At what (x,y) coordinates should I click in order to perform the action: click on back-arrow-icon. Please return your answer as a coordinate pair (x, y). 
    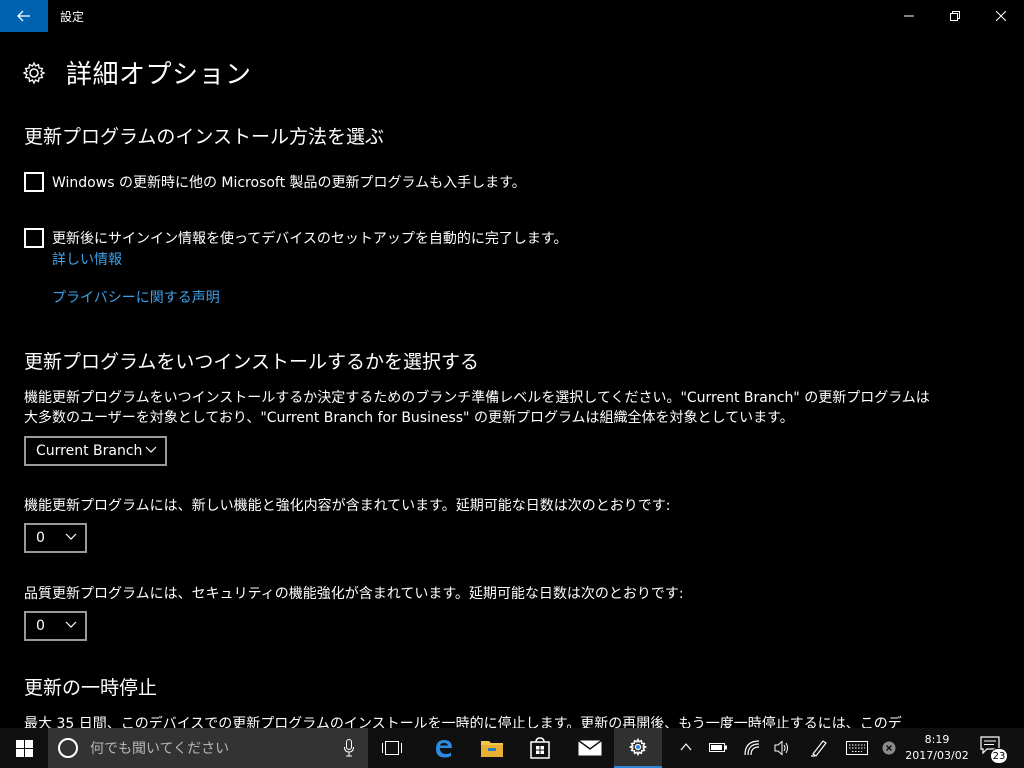
    Looking at the image, I should click on (23, 16).